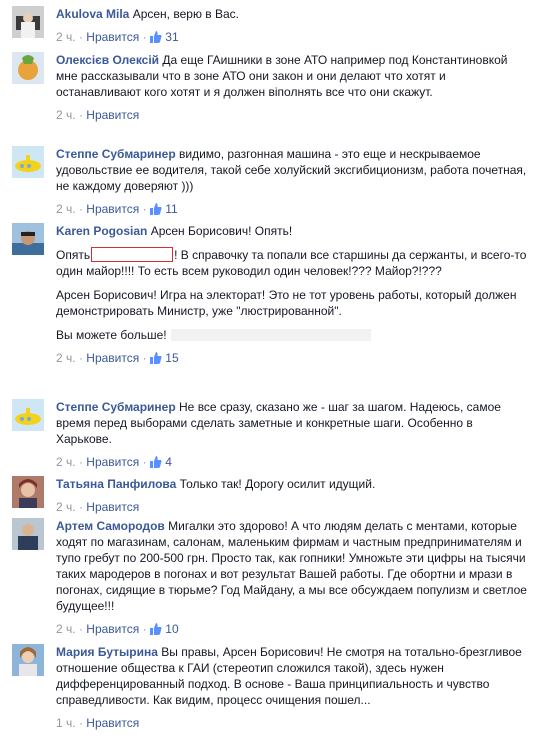 This screenshot has width=542, height=739. Describe the element at coordinates (171, 209) in the screenshot. I see `like-count: 11` at that location.